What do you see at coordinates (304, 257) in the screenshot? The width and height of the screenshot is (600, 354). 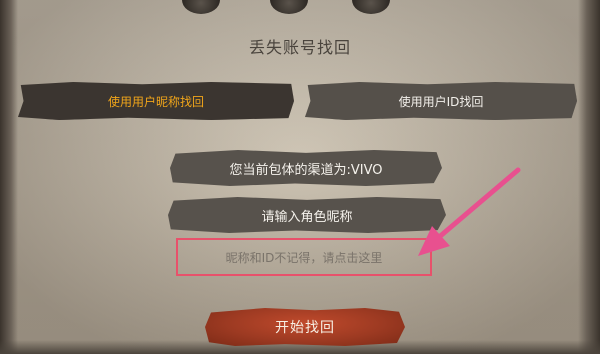 I see `forgot-credentials-link: 昵称和ID不记得，请点击这里` at bounding box center [304, 257].